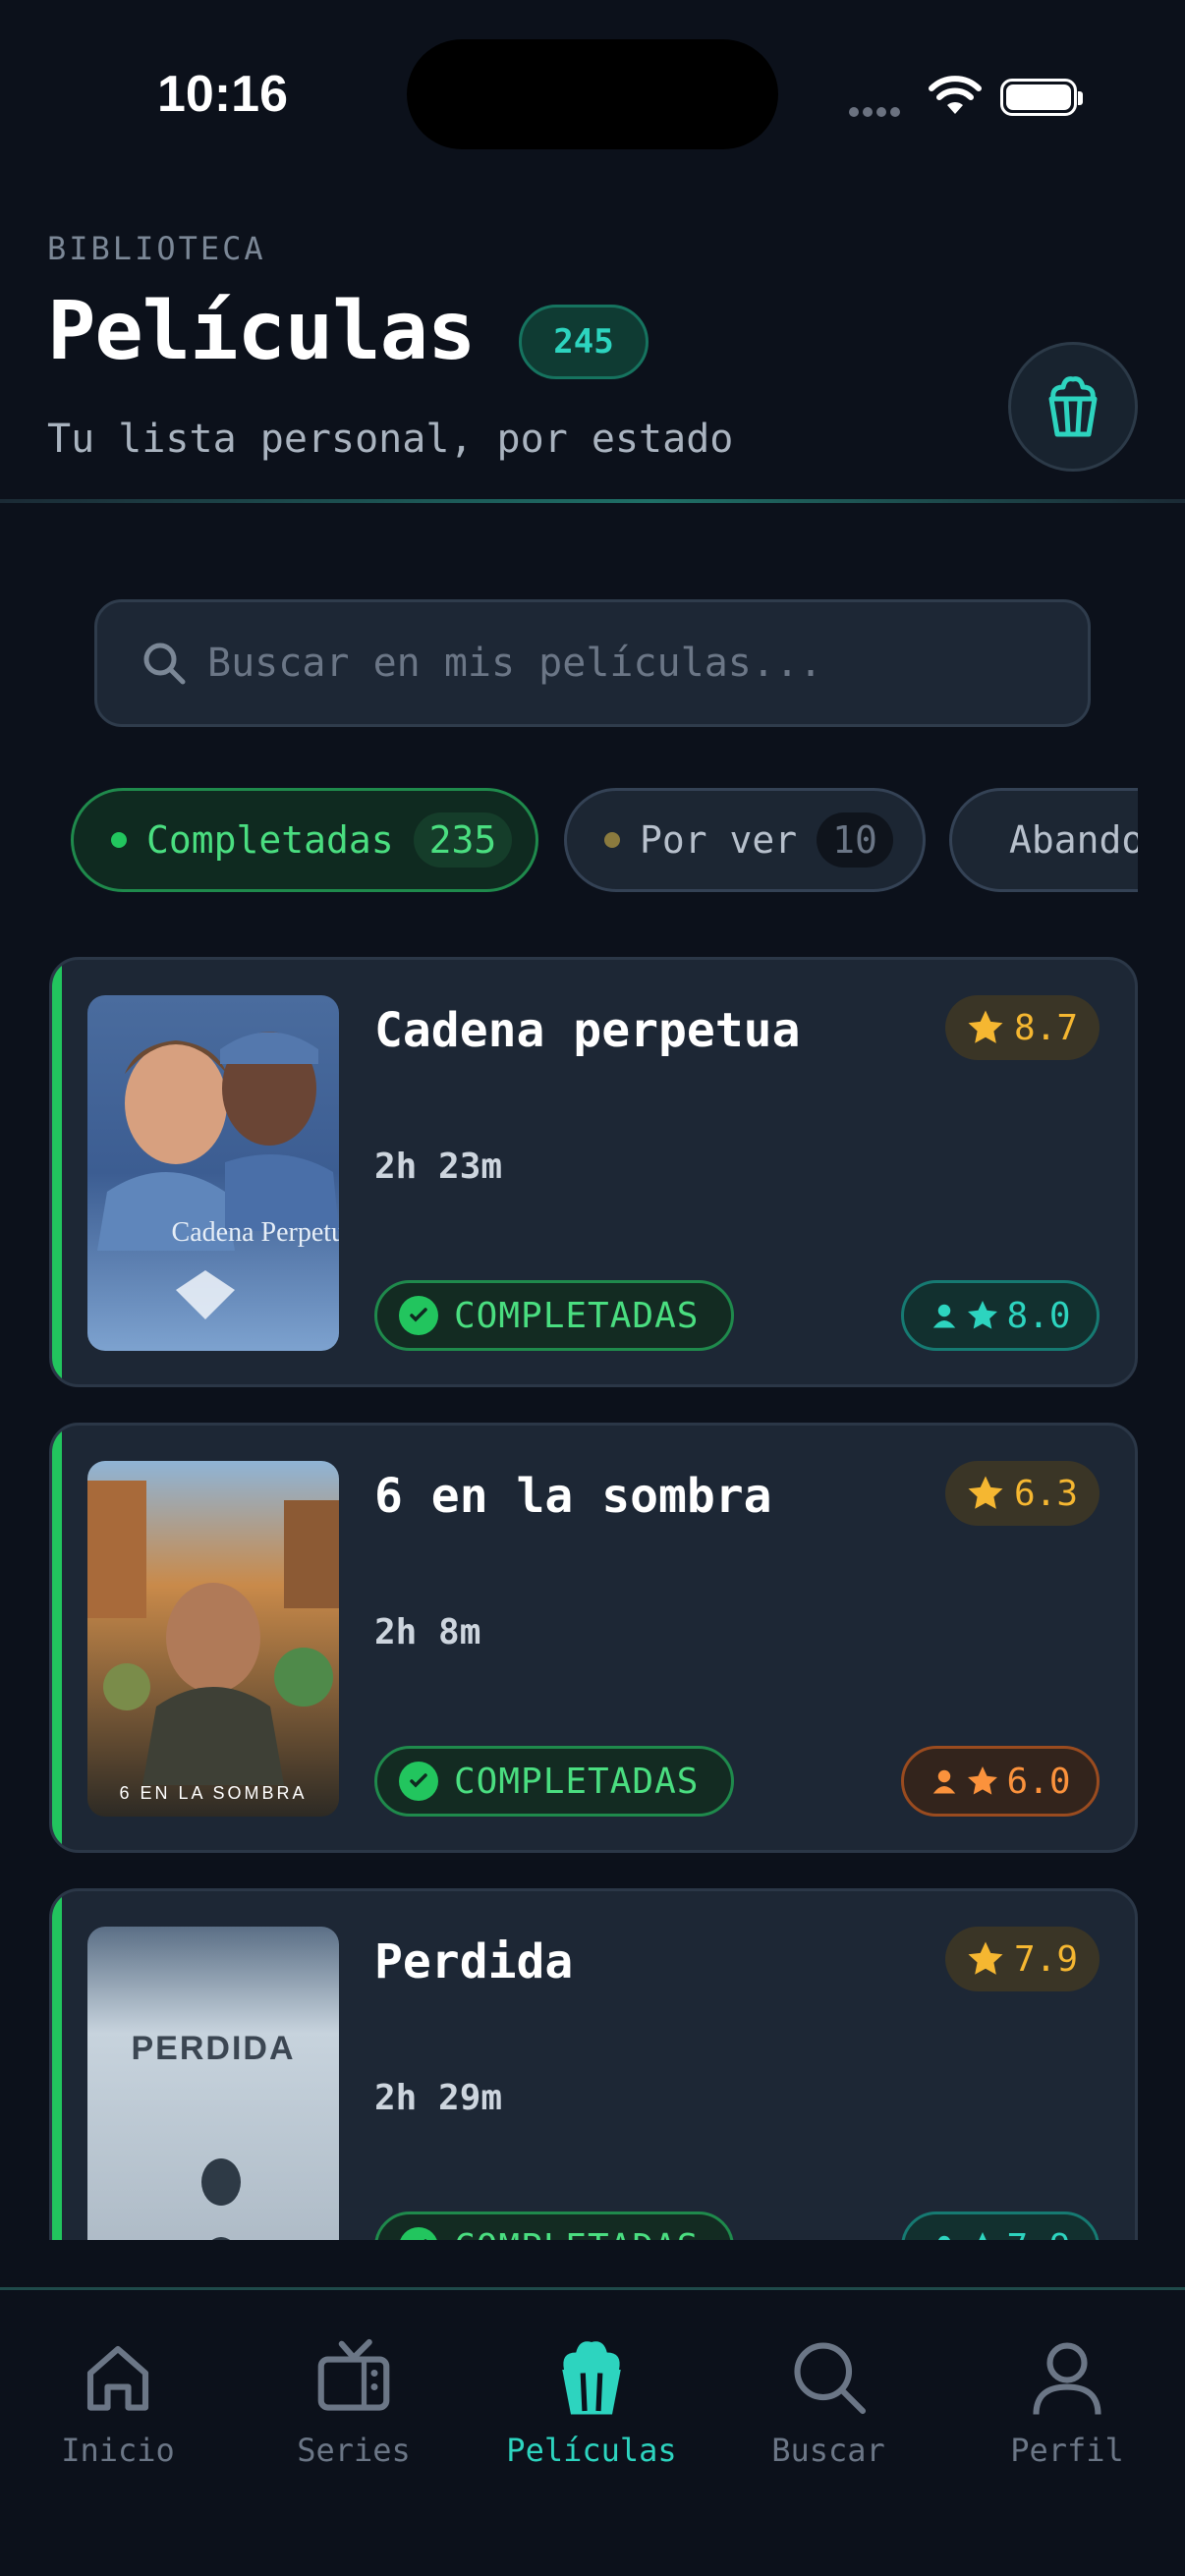 Image resolution: width=1185 pixels, height=2576 pixels. I want to click on tab-inicio: Inicio, so click(118, 2409).